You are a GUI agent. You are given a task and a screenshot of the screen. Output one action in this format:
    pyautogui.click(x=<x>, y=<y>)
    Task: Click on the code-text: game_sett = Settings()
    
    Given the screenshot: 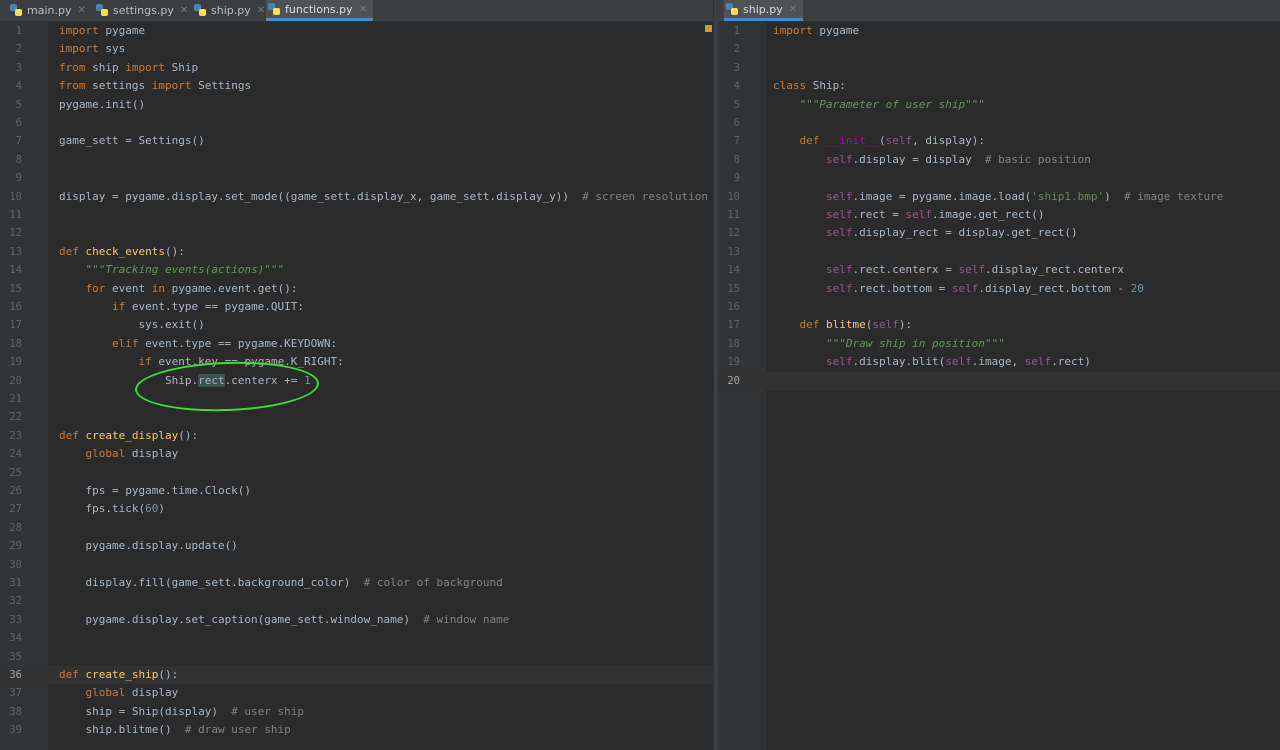 What is the action you would take?
    pyautogui.click(x=132, y=141)
    